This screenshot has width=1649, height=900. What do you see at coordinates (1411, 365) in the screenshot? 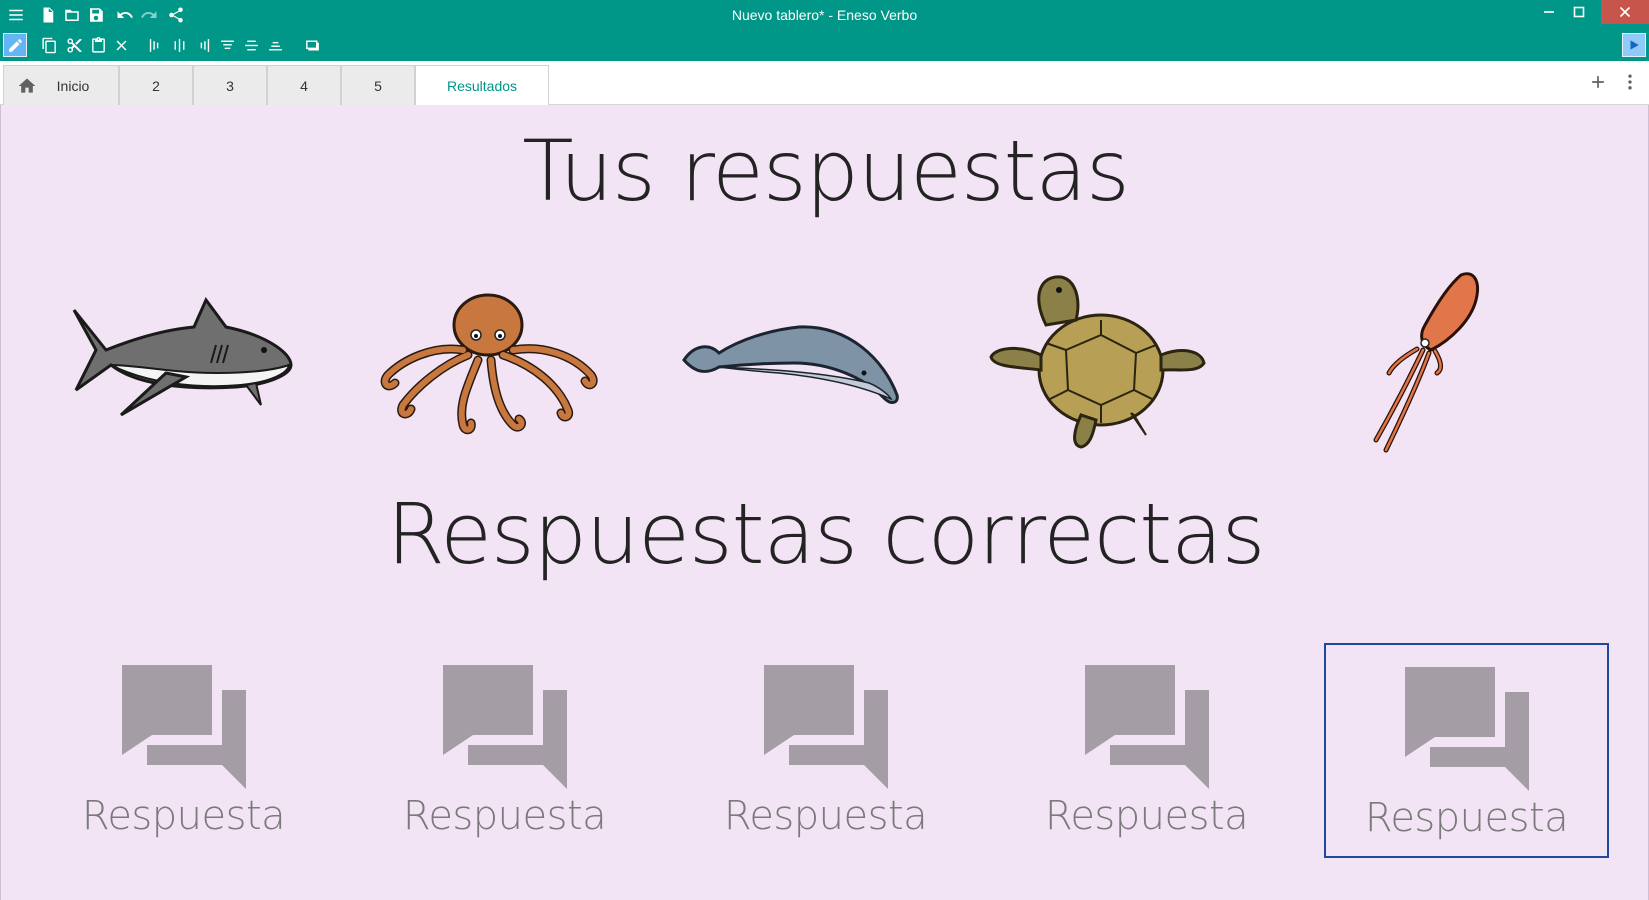
I see `squid-image` at bounding box center [1411, 365].